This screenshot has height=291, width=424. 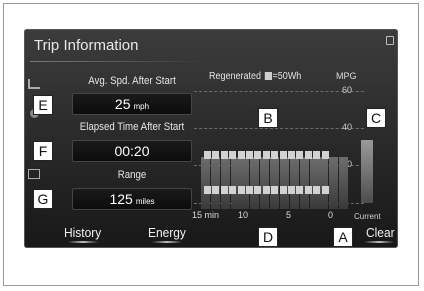 What do you see at coordinates (43, 199) in the screenshot?
I see `callout-g: G` at bounding box center [43, 199].